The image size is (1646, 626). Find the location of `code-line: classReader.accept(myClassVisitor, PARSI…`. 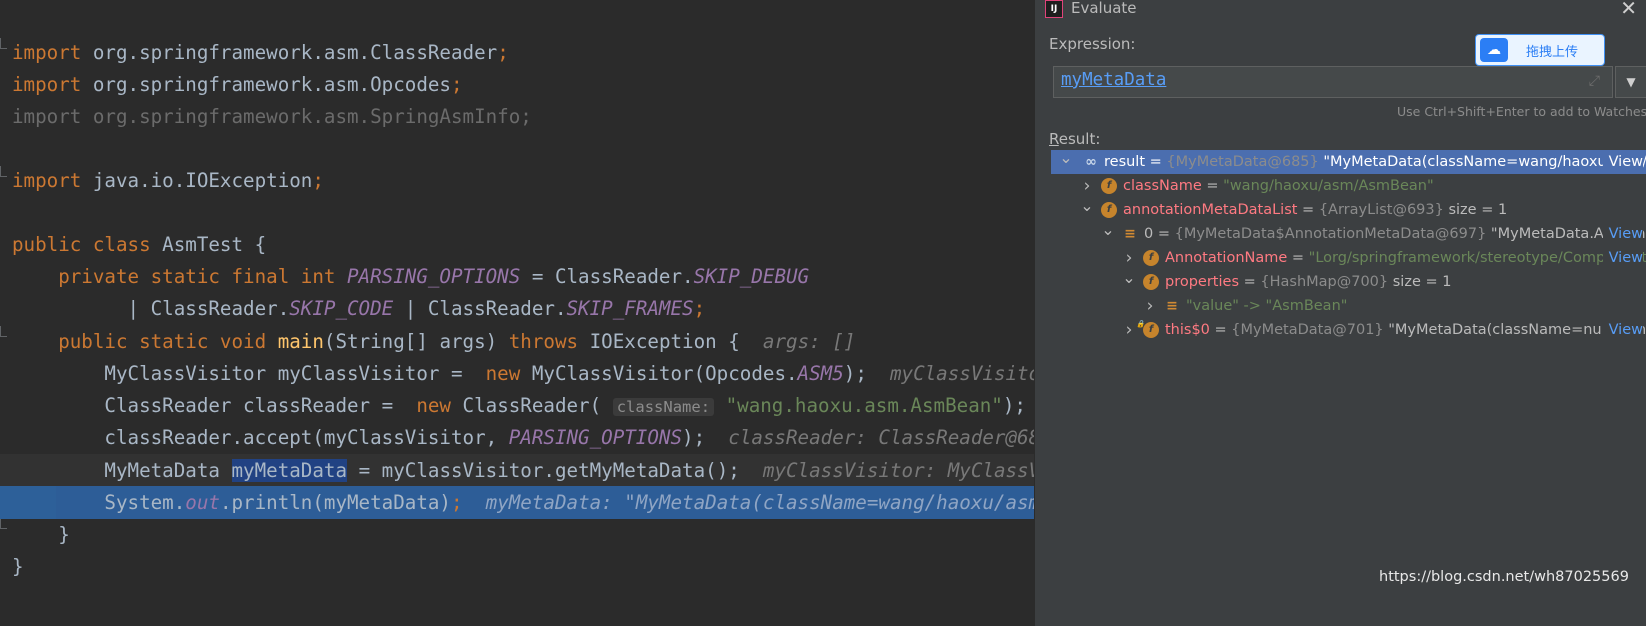

code-line: classReader.accept(myClassVisitor, PARSI… is located at coordinates (517, 437).